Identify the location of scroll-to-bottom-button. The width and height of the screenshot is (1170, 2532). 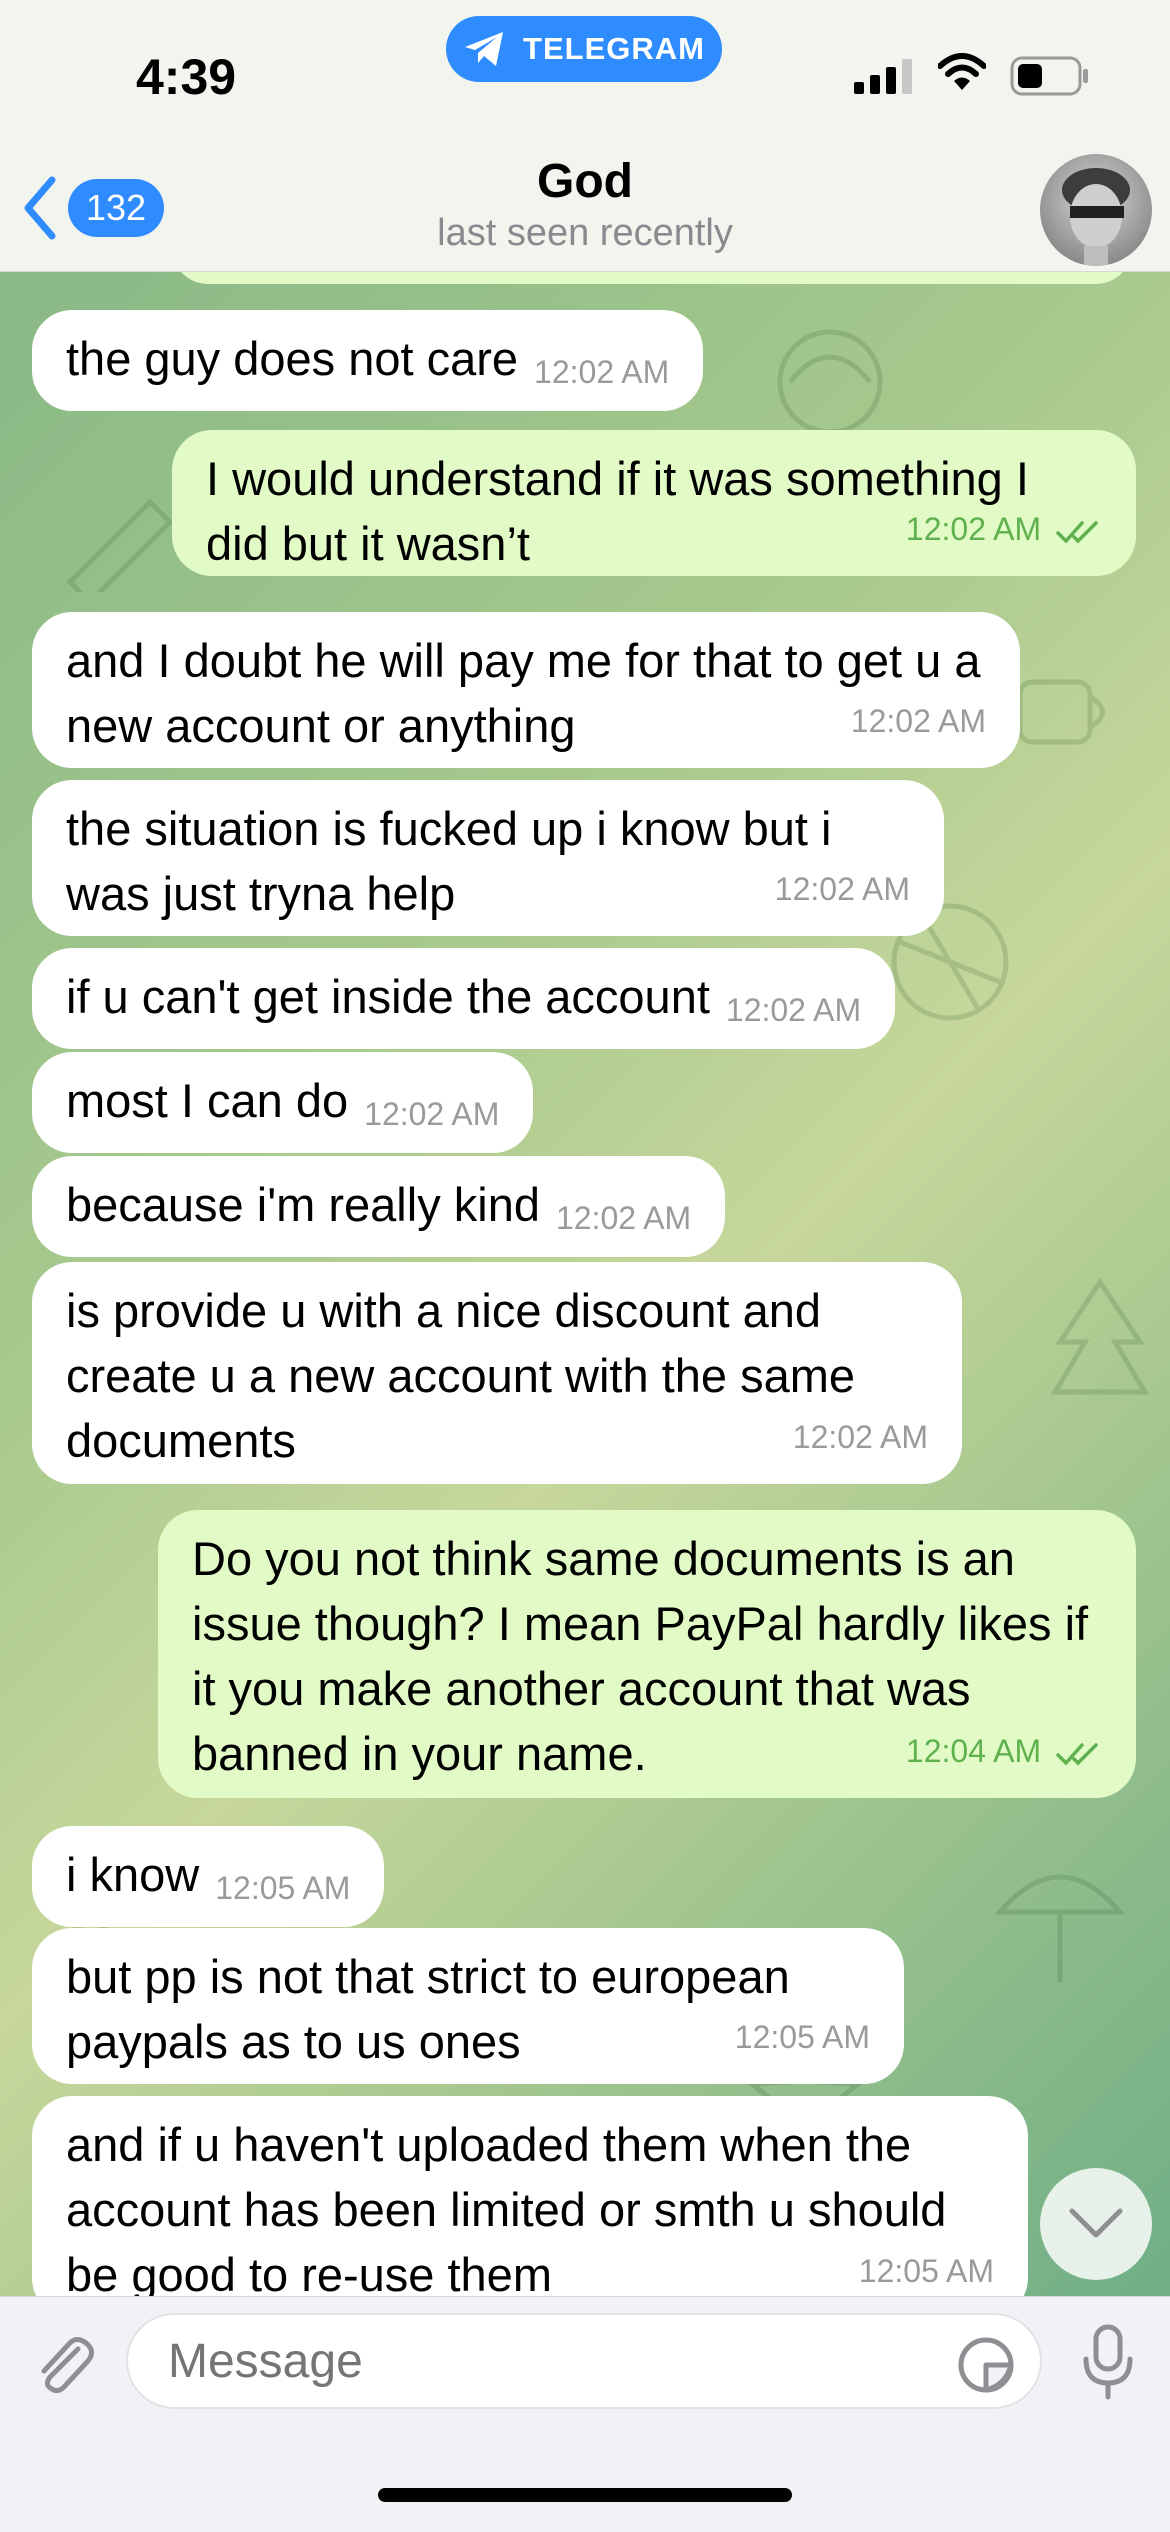
(1096, 2224).